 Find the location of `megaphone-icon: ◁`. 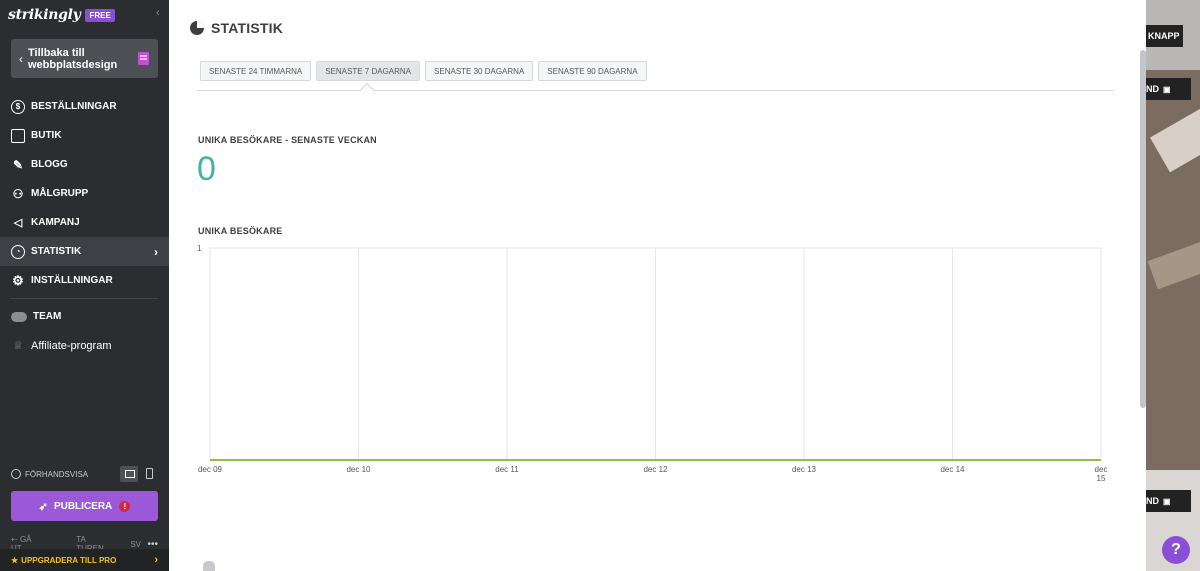

megaphone-icon: ◁ is located at coordinates (18, 223).